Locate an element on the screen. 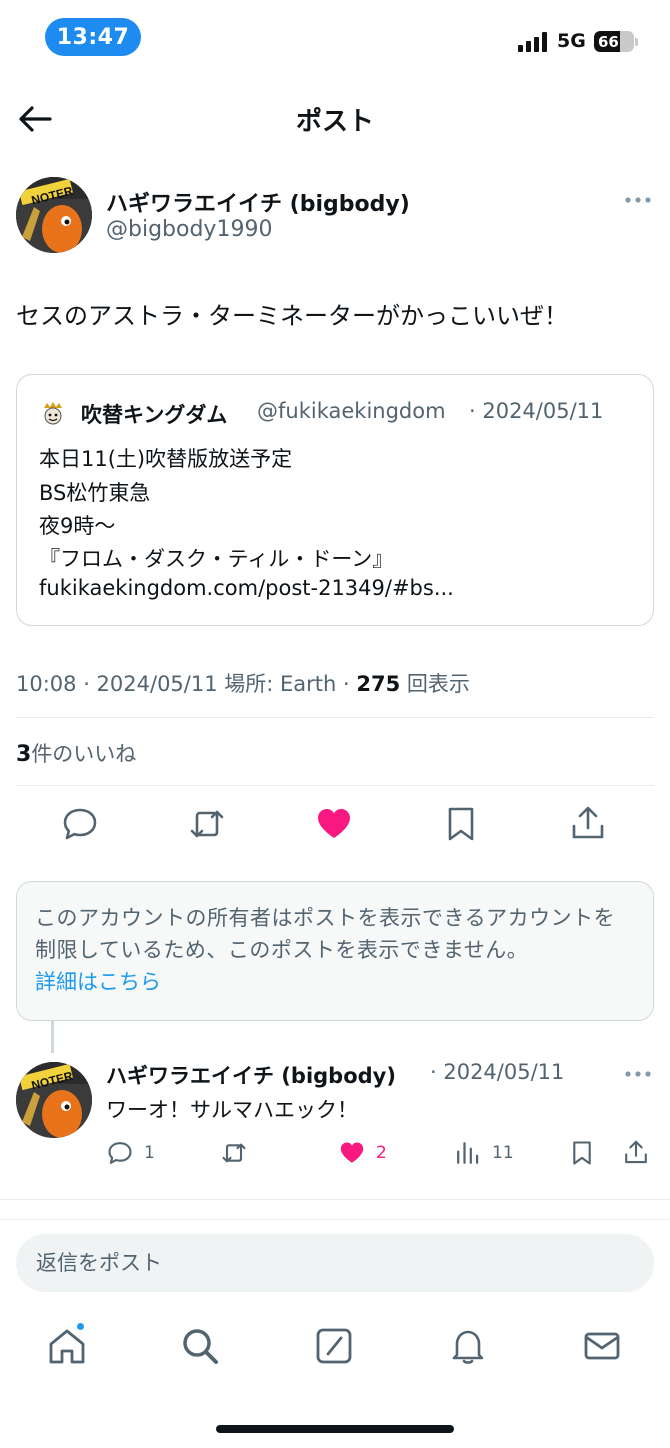  quoted-author-handle: @fukikaekingdom is located at coordinates (351, 411).